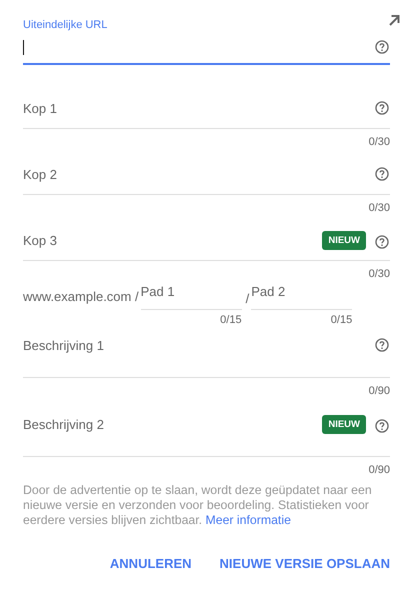 Image resolution: width=413 pixels, height=589 pixels. What do you see at coordinates (394, 20) in the screenshot?
I see `arrow-icon` at bounding box center [394, 20].